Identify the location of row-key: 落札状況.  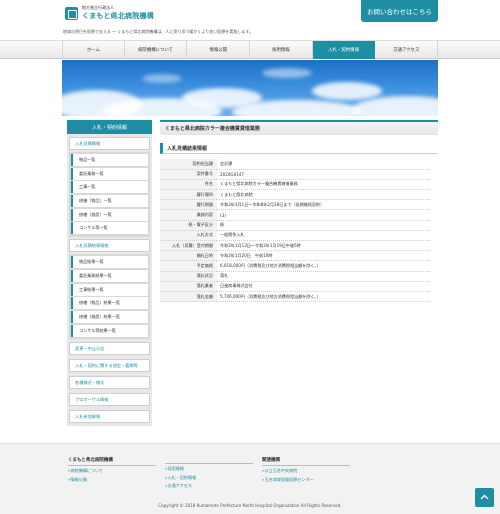
(188, 276).